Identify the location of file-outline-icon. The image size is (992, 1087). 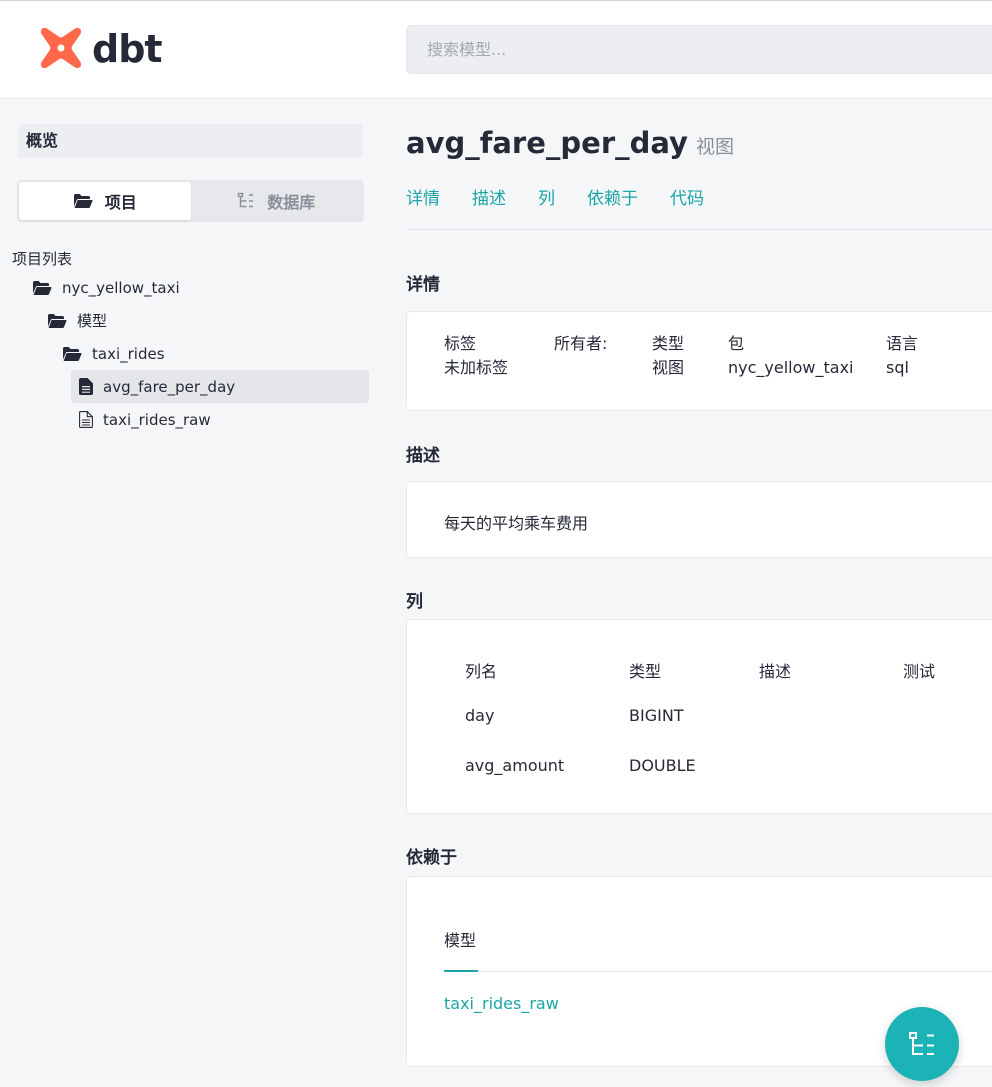
(86, 419).